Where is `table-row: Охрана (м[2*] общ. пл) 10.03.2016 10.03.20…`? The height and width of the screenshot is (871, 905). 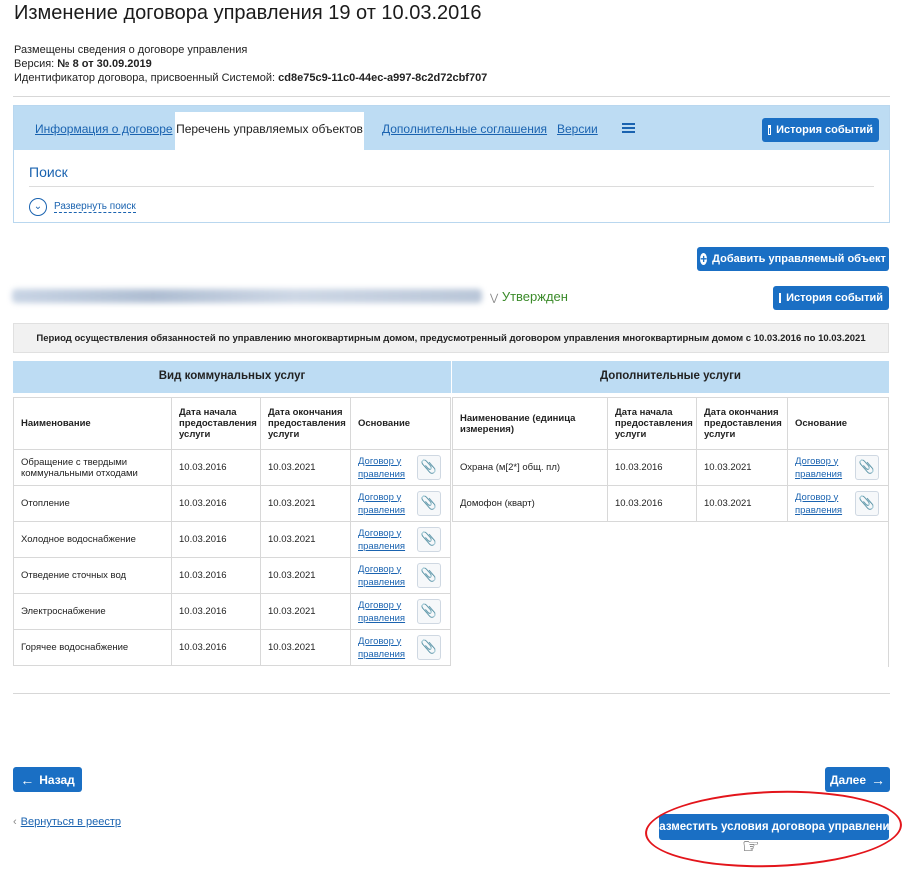 table-row: Охрана (м[2*] общ. пл) 10.03.2016 10.03.20… is located at coordinates (670, 467).